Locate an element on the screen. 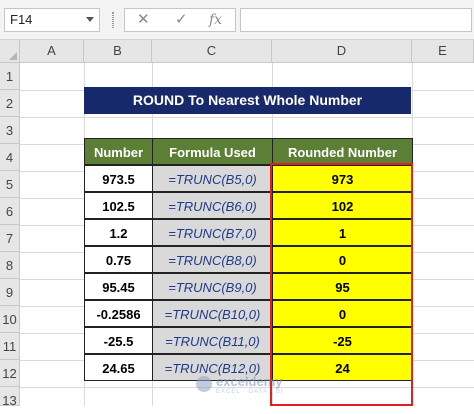 This screenshot has width=474, height=414. column-header-d: D is located at coordinates (342, 51).